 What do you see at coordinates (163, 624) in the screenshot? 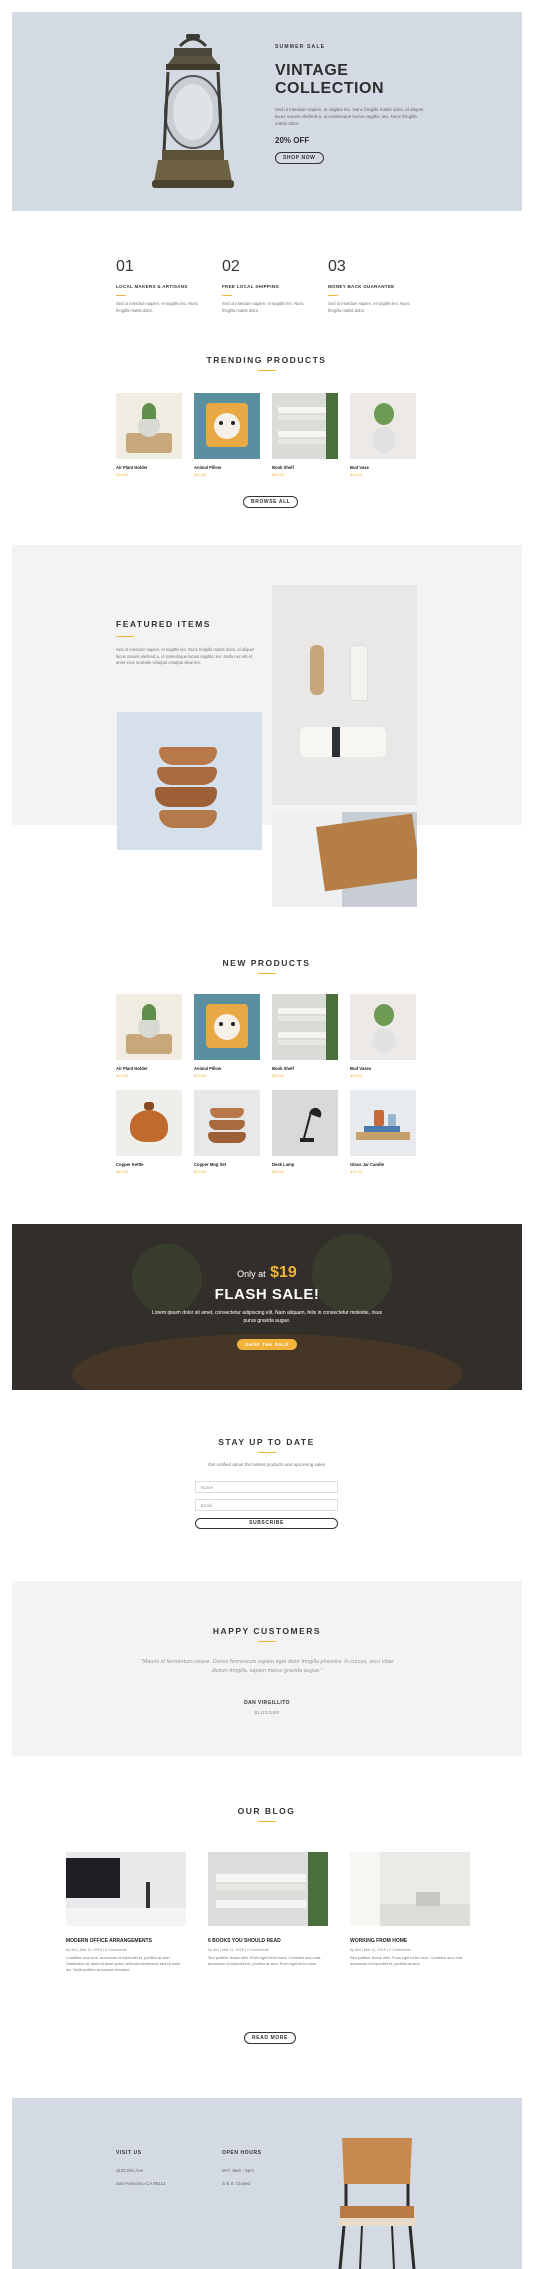
I see `featured-title: FEATURED ITEMS` at bounding box center [163, 624].